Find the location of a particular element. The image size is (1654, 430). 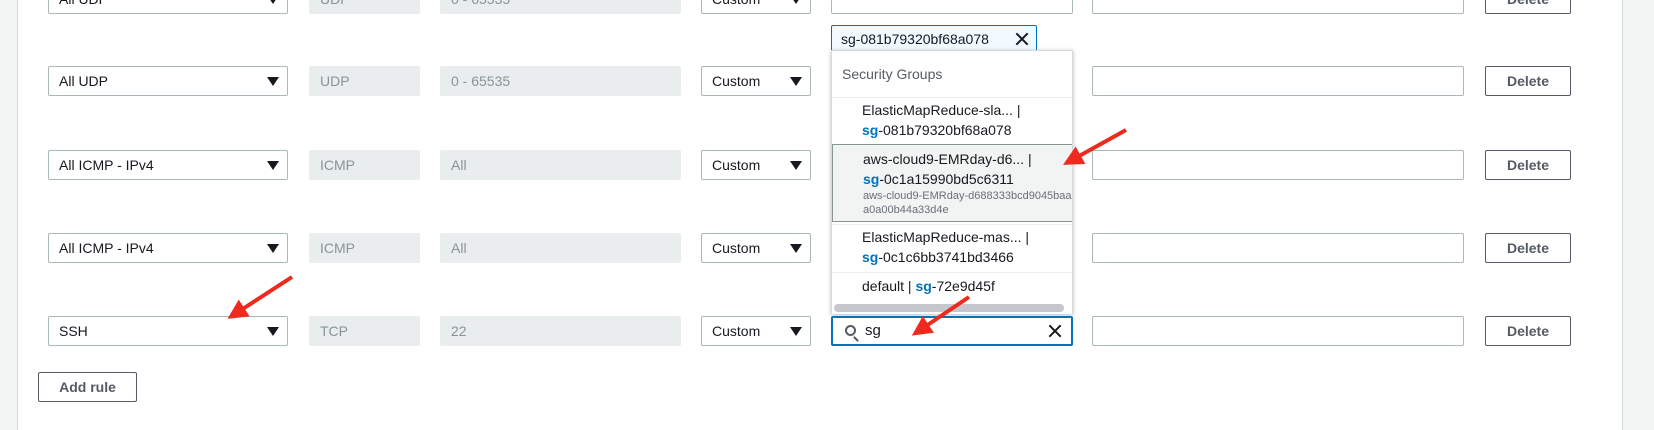

option-name: default | is located at coordinates (887, 286).